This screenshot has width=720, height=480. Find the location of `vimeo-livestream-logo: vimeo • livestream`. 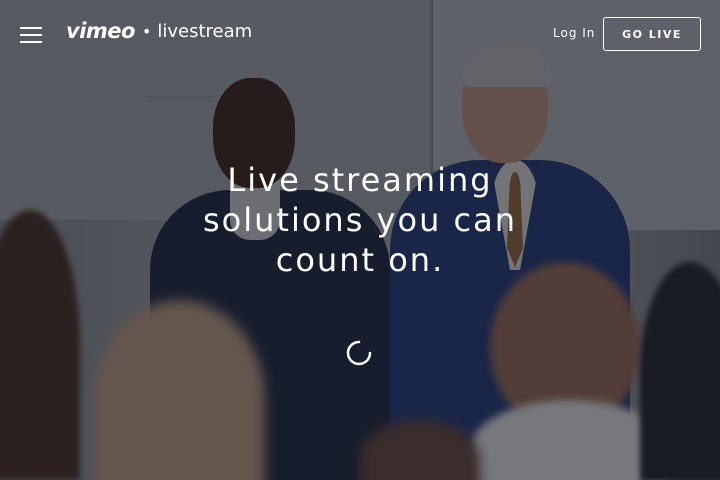

vimeo-livestream-logo: vimeo • livestream is located at coordinates (159, 31).